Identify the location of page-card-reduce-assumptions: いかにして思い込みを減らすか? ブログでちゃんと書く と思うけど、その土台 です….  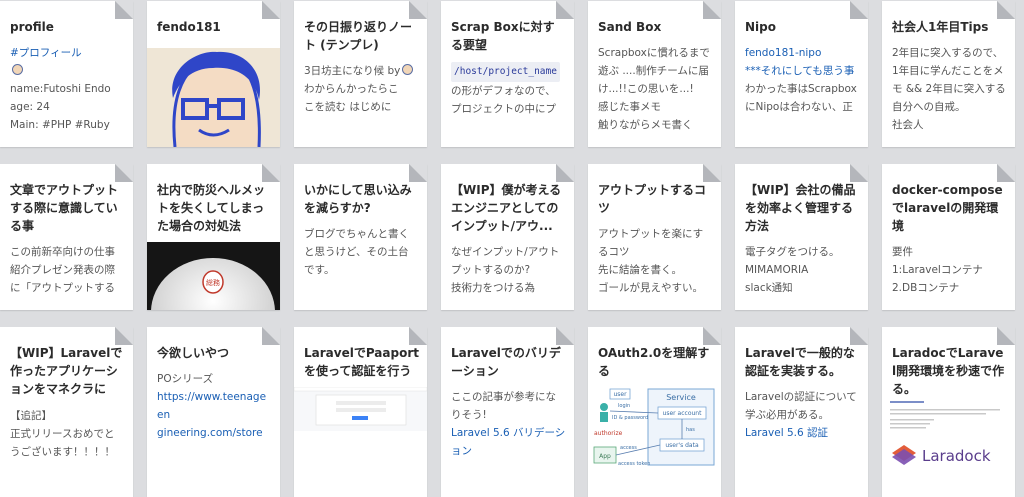
(360, 237).